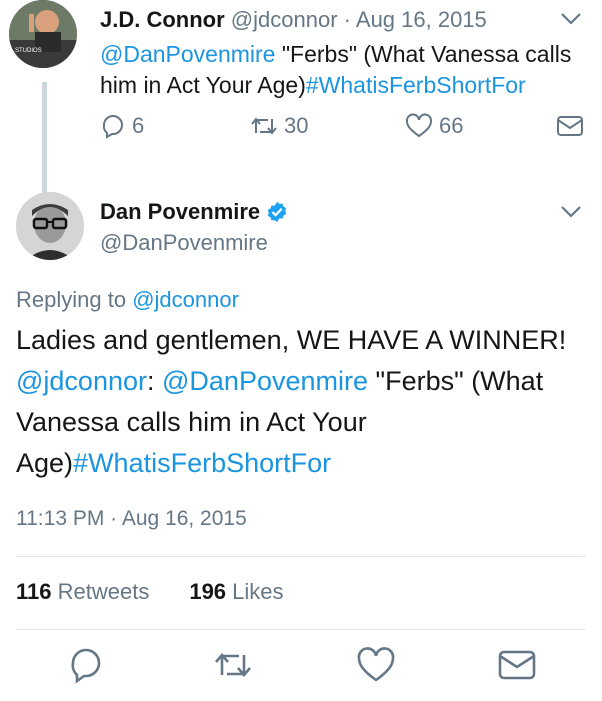 This screenshot has width=602, height=701. I want to click on retweet-count: 30, so click(296, 125).